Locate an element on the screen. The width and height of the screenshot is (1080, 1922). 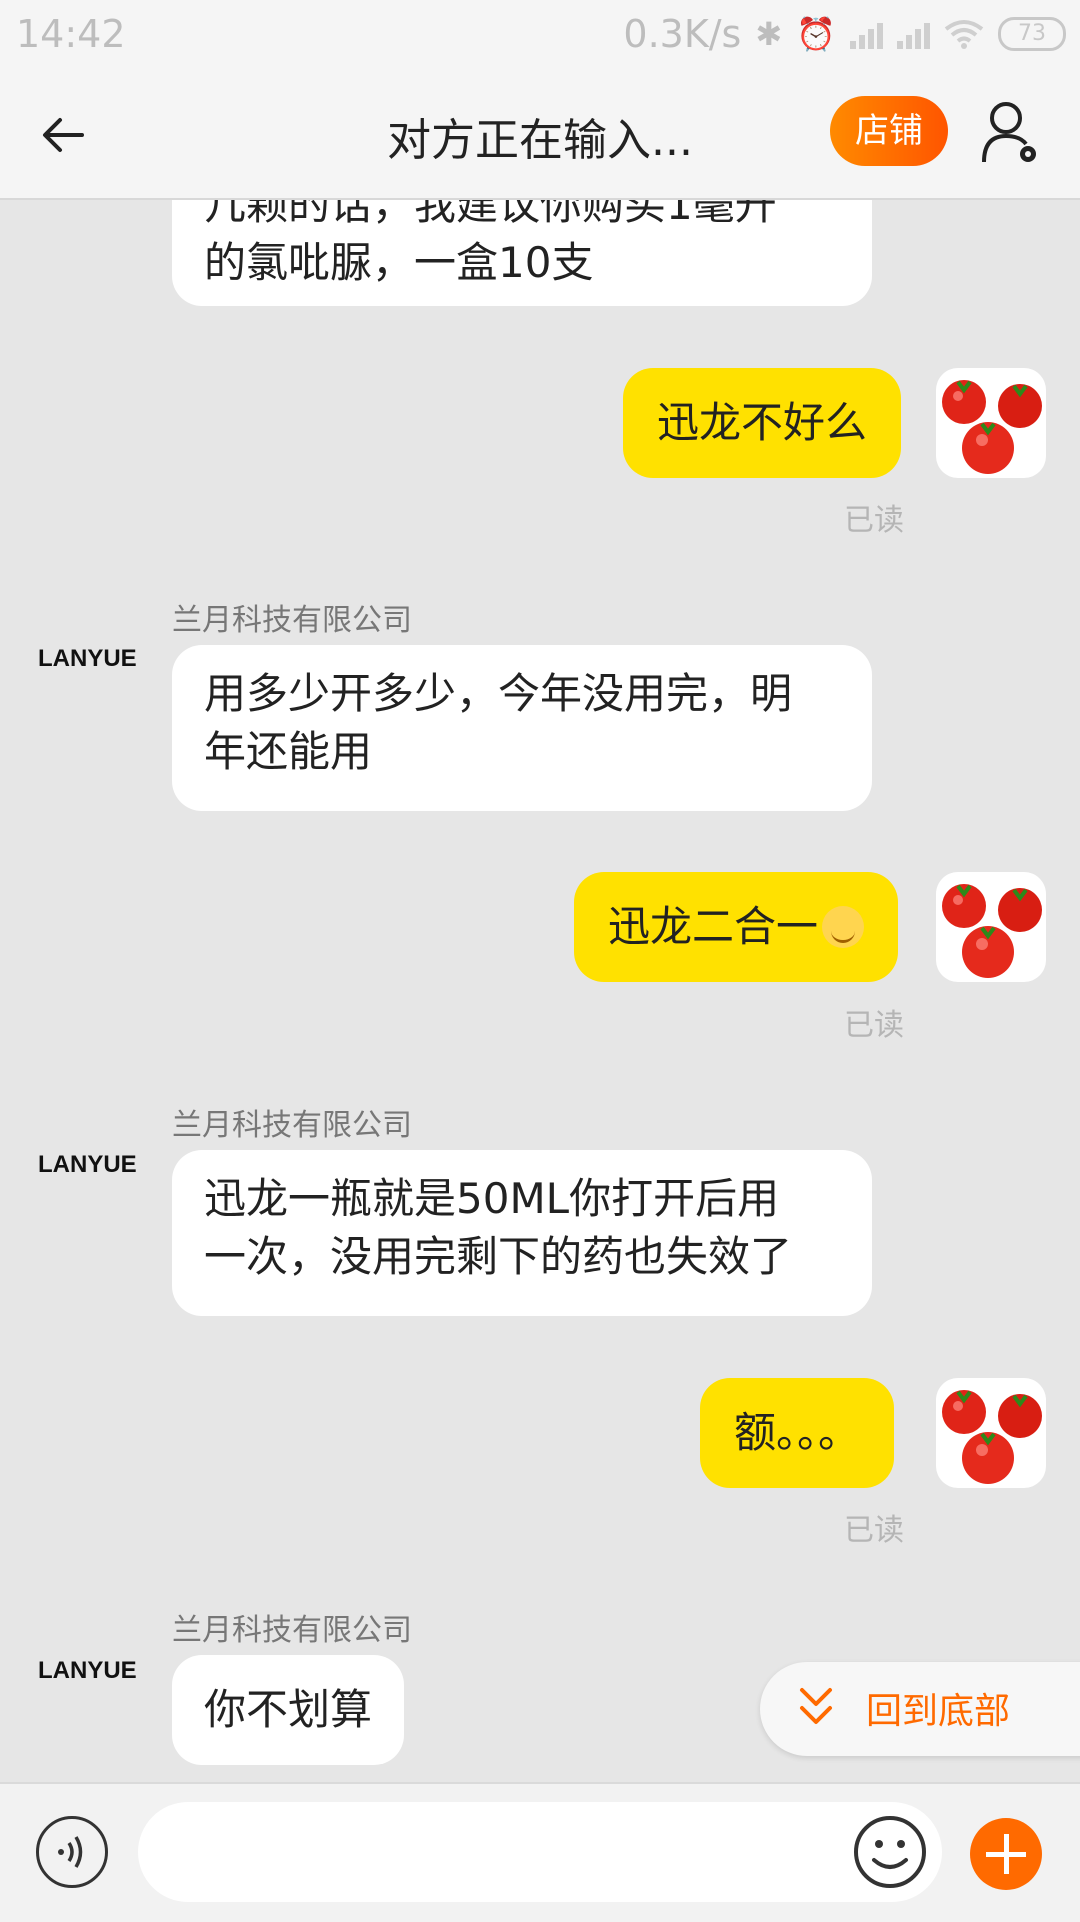
sound-wave-icon is located at coordinates (70, 1852).